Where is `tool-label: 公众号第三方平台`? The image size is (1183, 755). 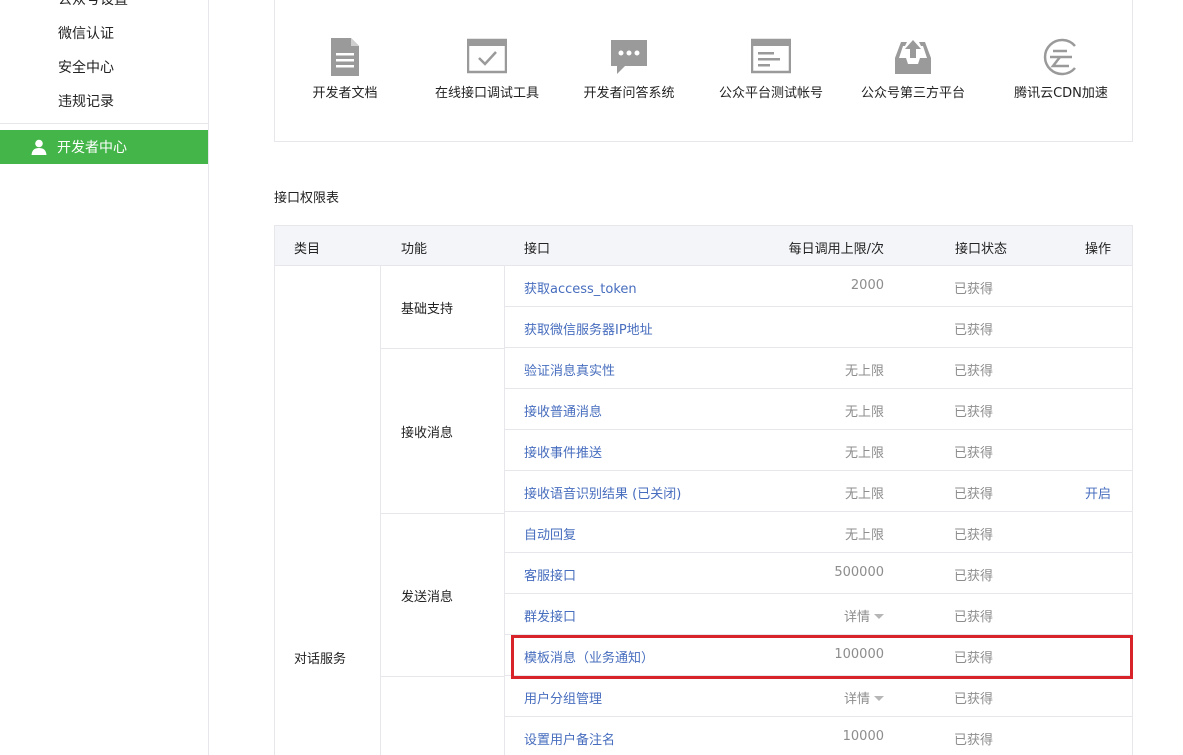 tool-label: 公众号第三方平台 is located at coordinates (912, 93).